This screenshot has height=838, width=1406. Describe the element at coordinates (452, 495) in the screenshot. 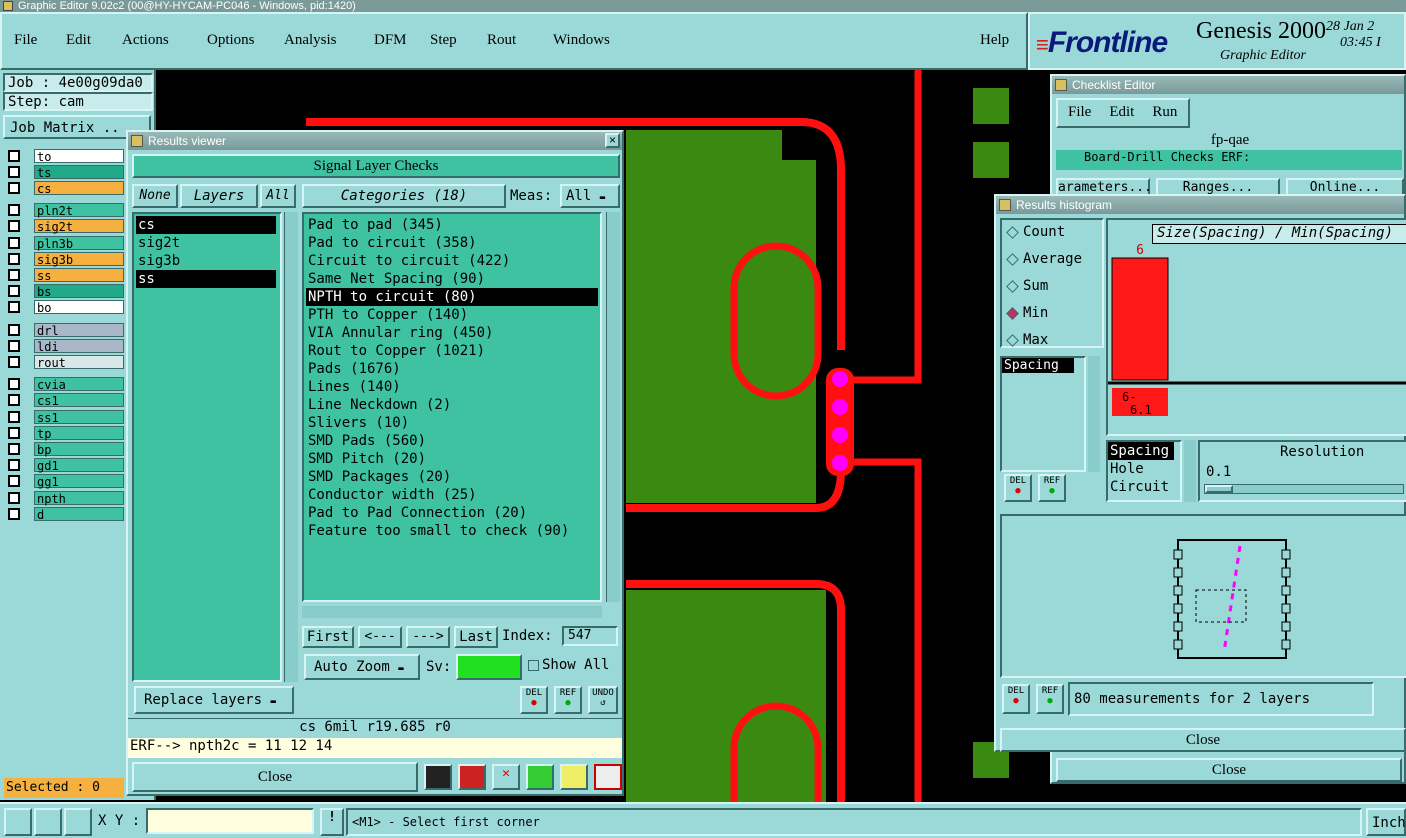

I see `category-item: Conductor width (25)` at that location.